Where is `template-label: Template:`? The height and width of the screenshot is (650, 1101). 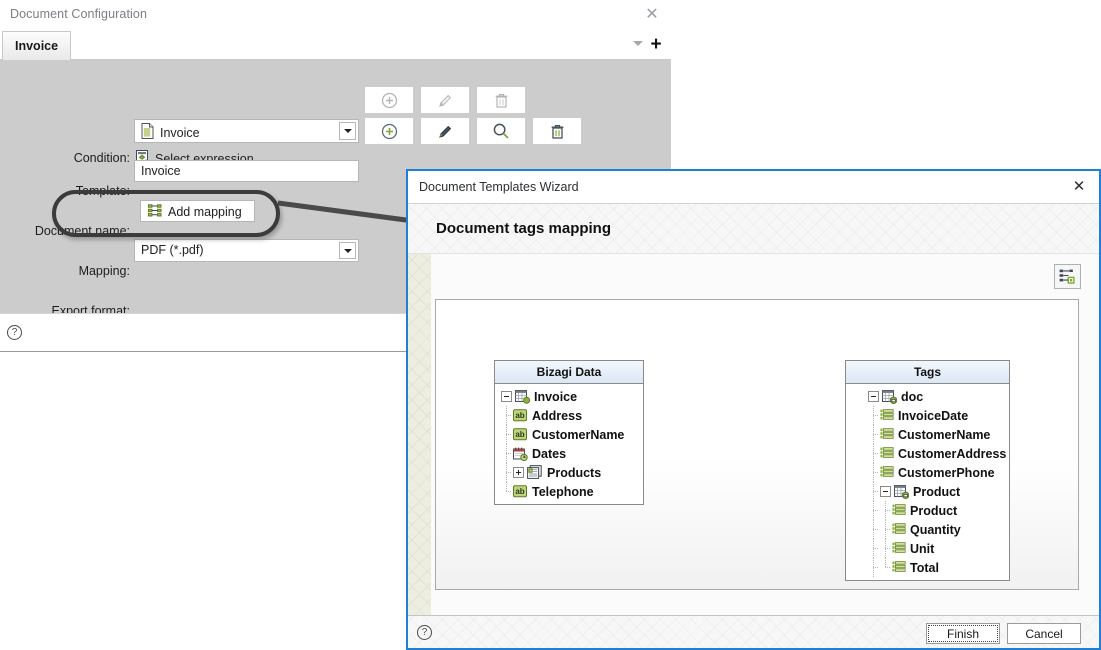 template-label: Template: is located at coordinates (102, 191).